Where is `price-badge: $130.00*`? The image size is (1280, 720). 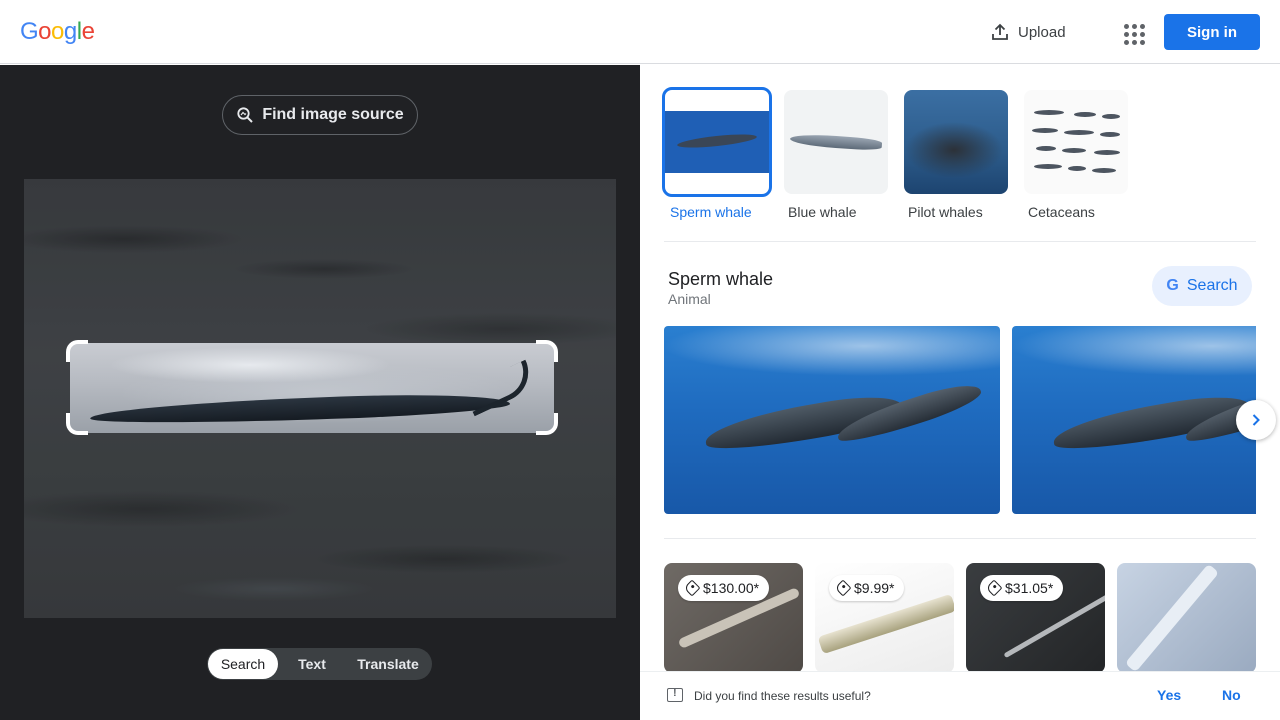 price-badge: $130.00* is located at coordinates (724, 588).